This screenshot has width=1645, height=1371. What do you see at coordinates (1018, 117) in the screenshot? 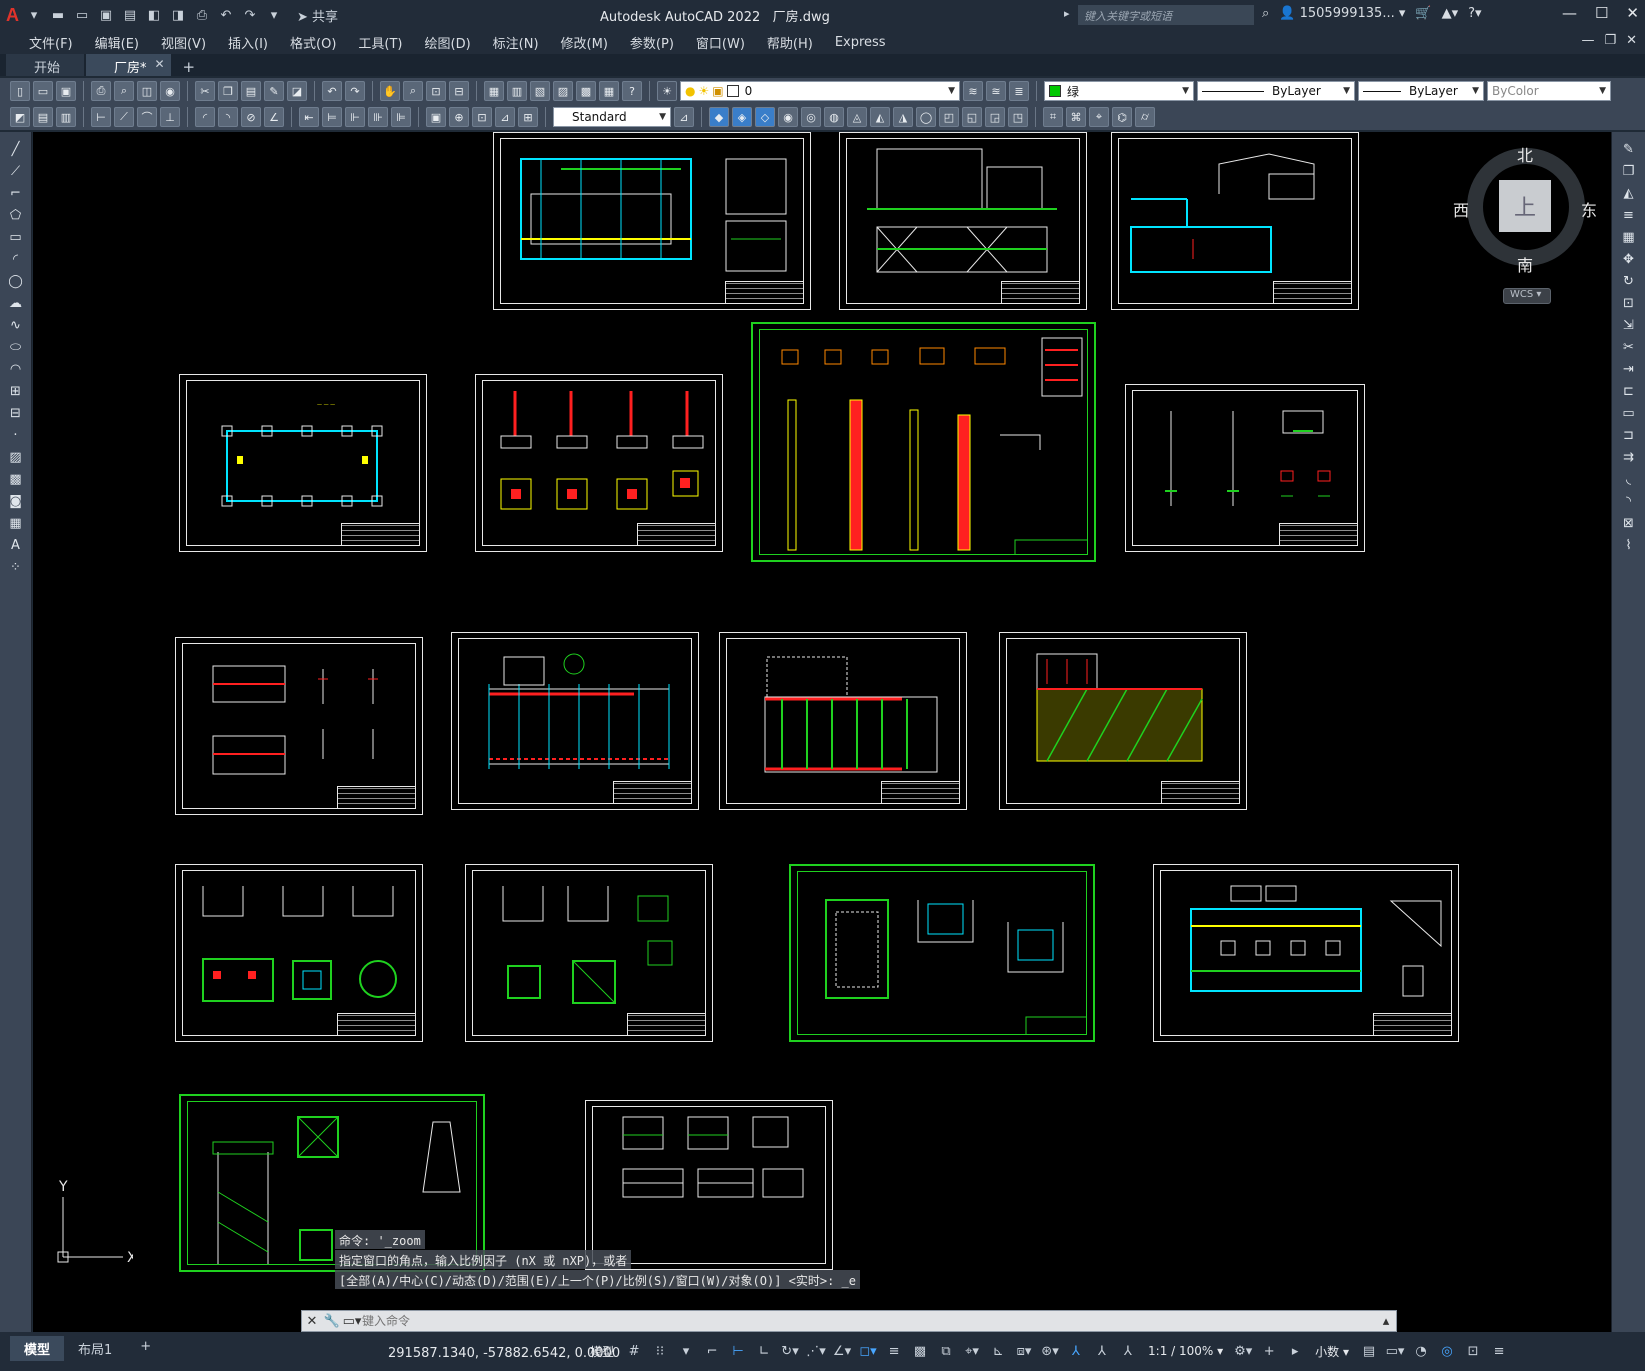
I see `intersect-icon: ◳` at bounding box center [1018, 117].